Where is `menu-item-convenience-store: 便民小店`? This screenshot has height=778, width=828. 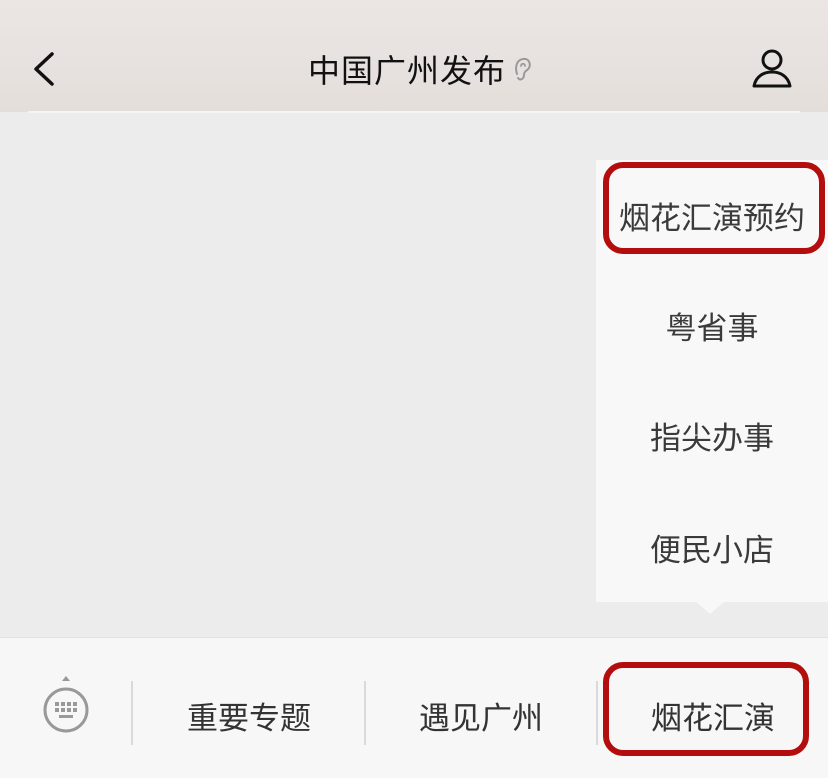
menu-item-convenience-store: 便民小店 is located at coordinates (712, 547).